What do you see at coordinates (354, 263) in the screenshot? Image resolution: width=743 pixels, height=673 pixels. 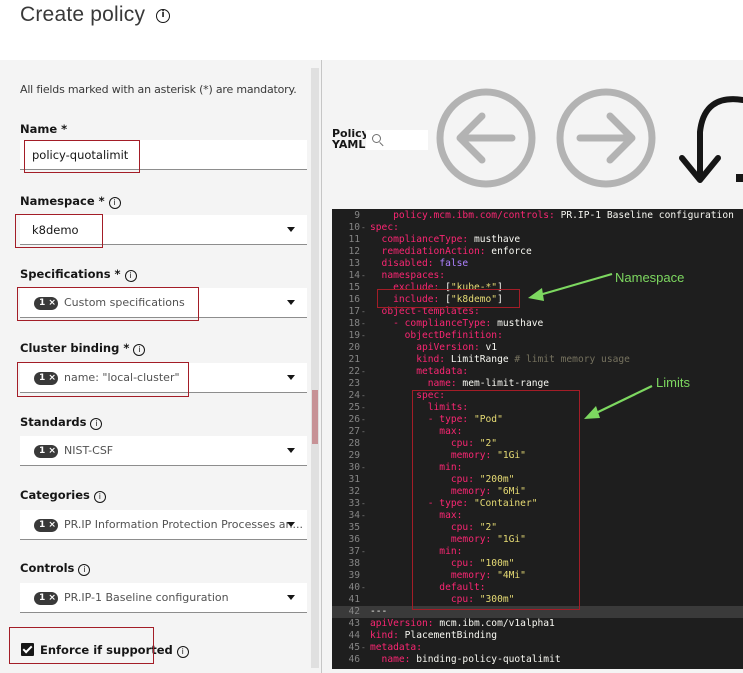 I see `line-number: 13` at bounding box center [354, 263].